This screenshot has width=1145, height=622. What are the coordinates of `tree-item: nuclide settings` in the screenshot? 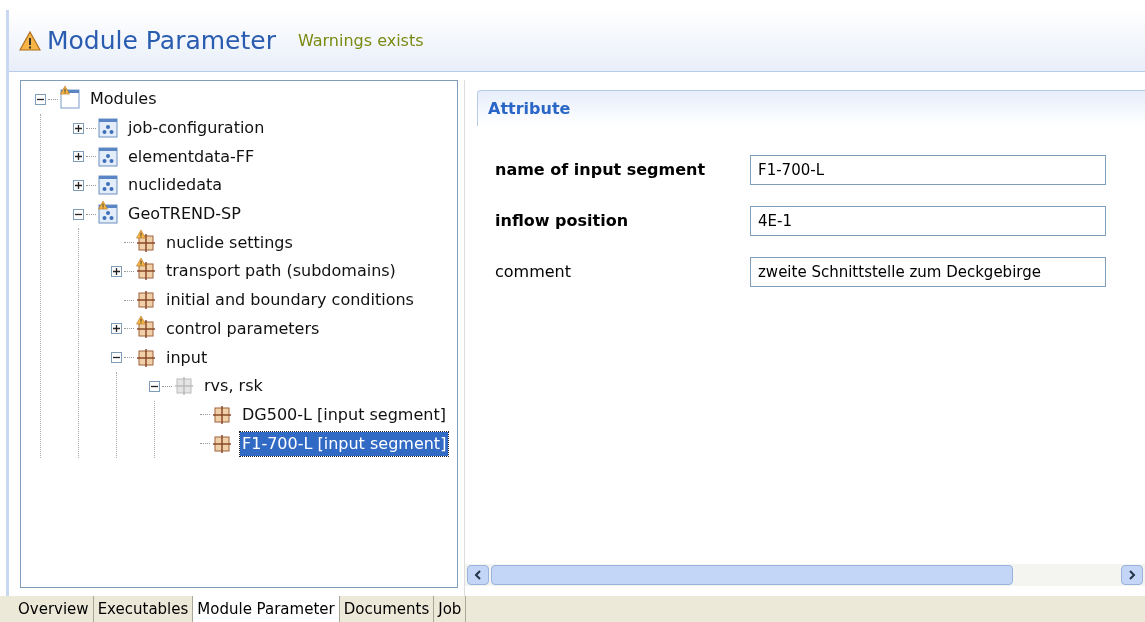 It's located at (229, 242).